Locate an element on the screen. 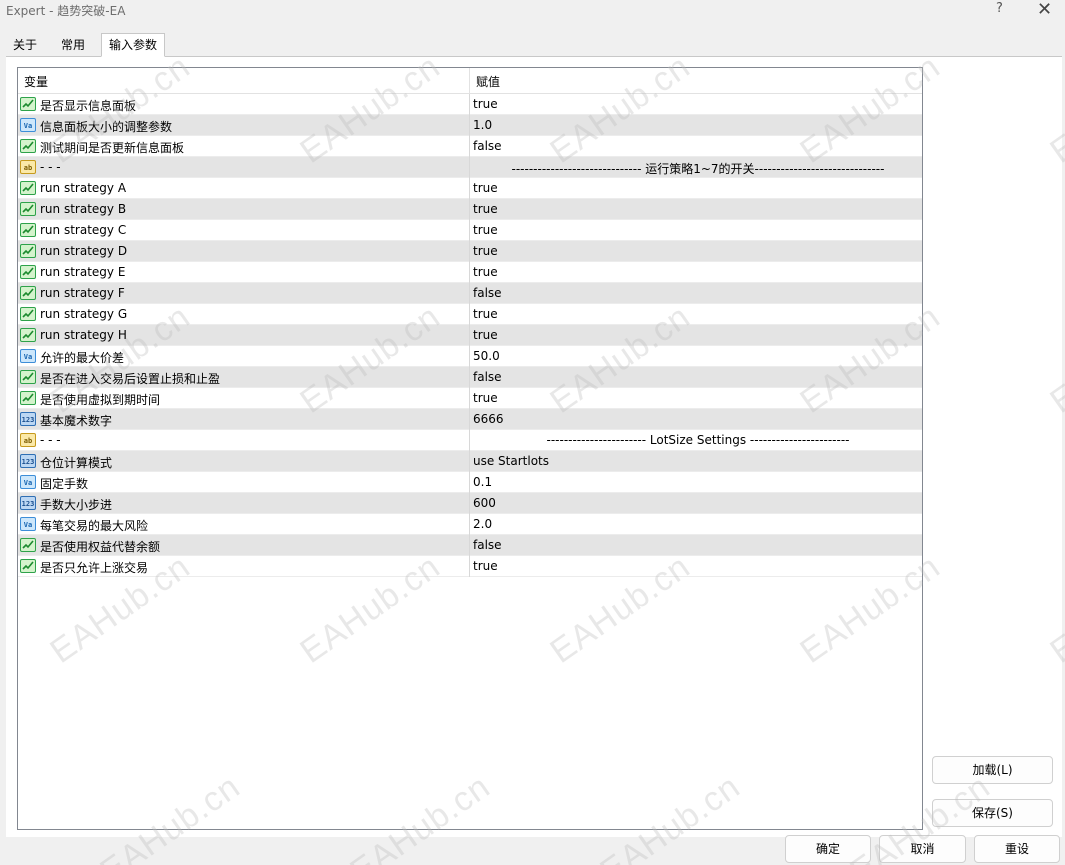  table-row: 是否使用权益代替余额 false is located at coordinates (470, 545).